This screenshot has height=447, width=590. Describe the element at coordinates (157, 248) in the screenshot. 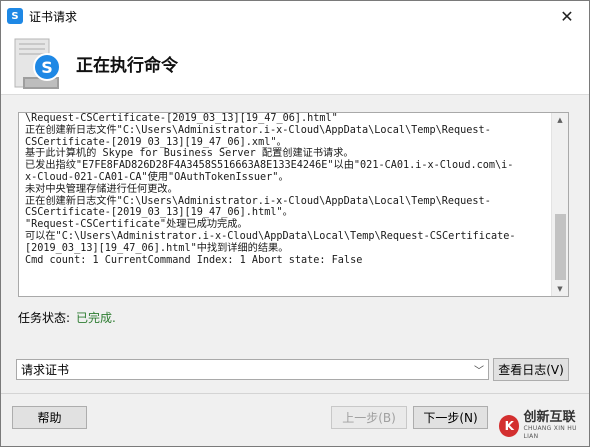

I see `log-line: [2019_03_13][19_47_06].html"中找到详细的结果。` at that location.